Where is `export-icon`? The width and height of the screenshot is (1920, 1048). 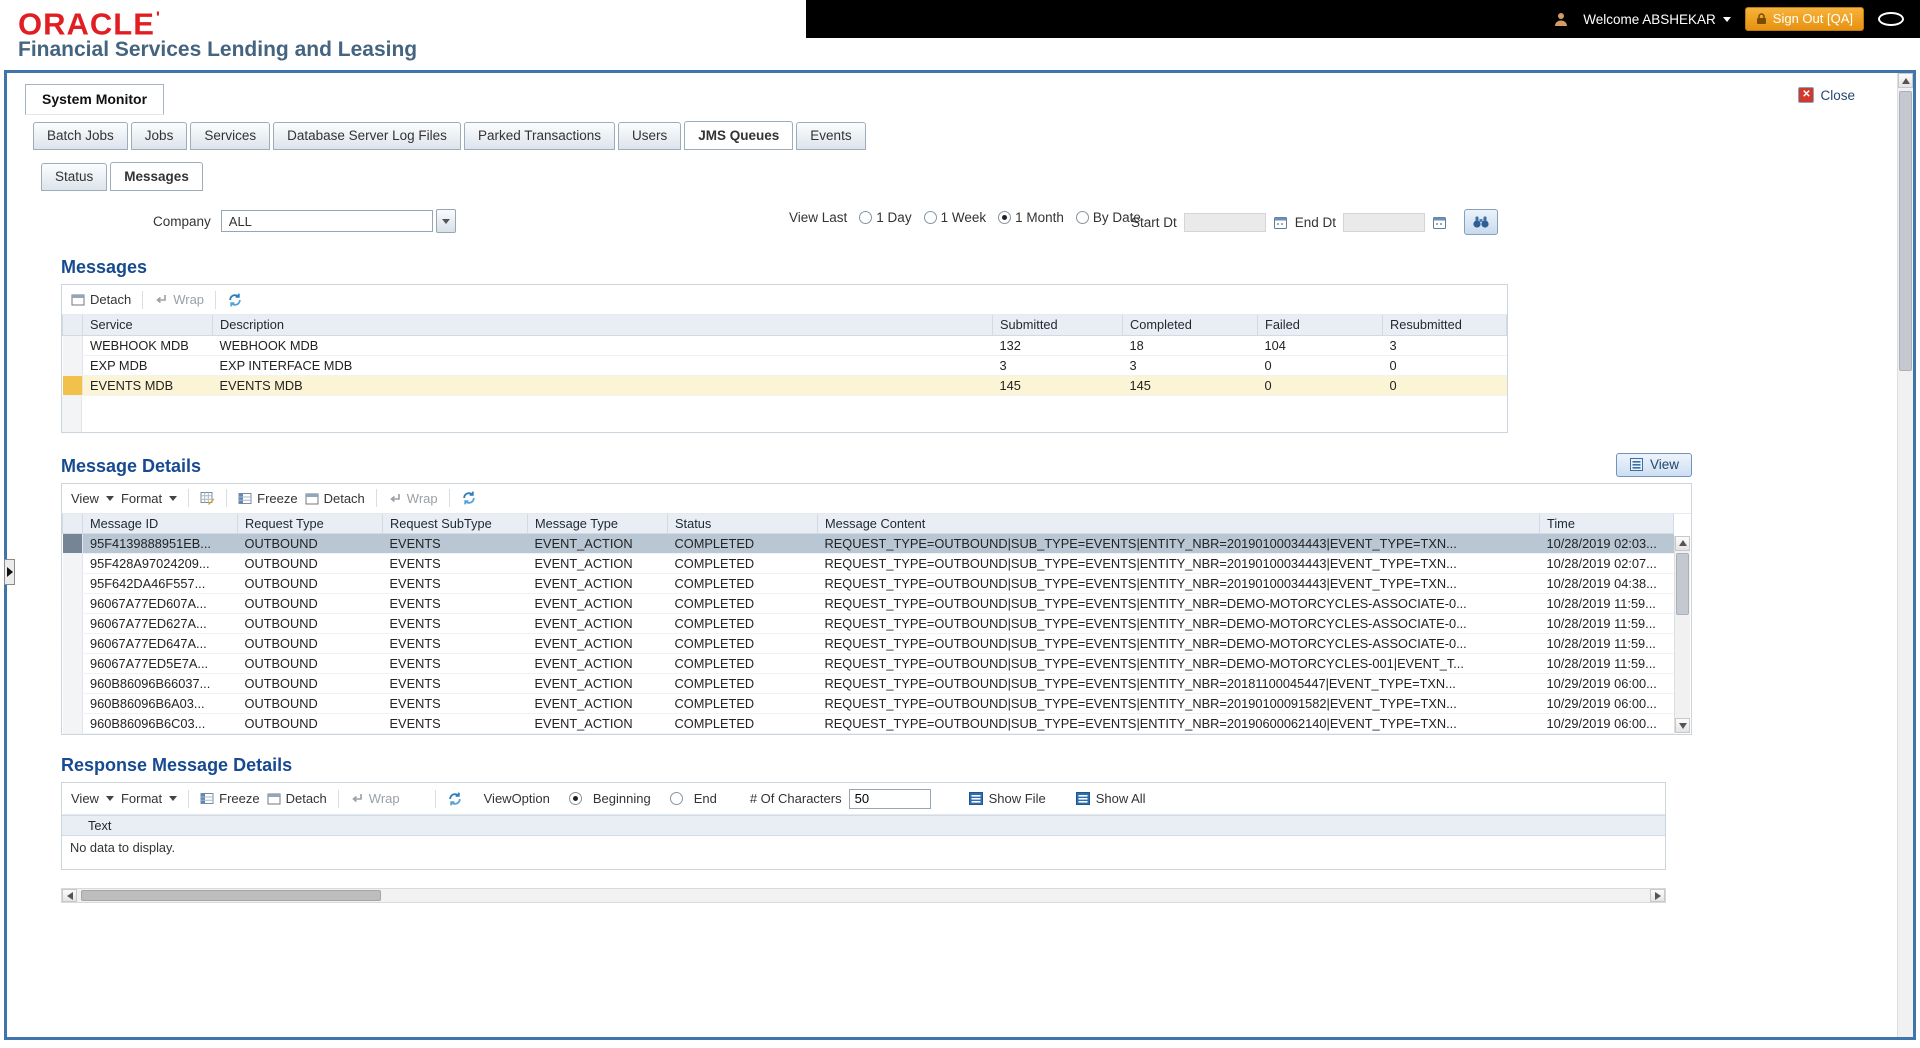
export-icon is located at coordinates (207, 498).